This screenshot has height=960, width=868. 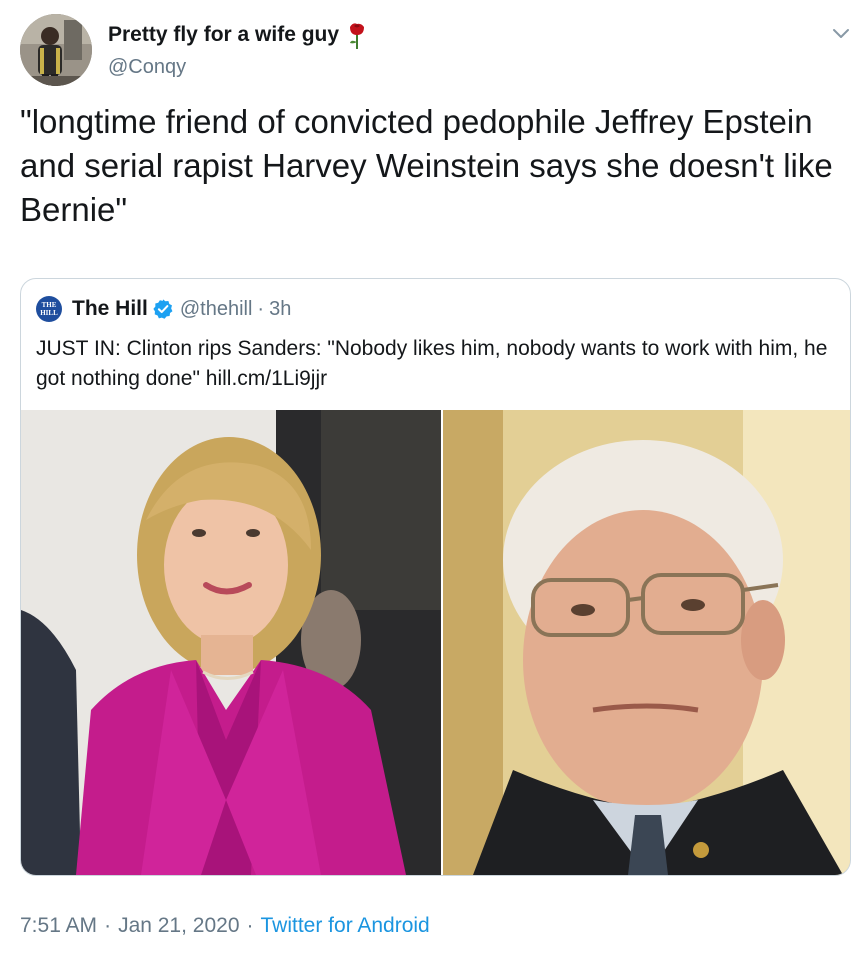 What do you see at coordinates (56, 50) in the screenshot?
I see `author-avatar` at bounding box center [56, 50].